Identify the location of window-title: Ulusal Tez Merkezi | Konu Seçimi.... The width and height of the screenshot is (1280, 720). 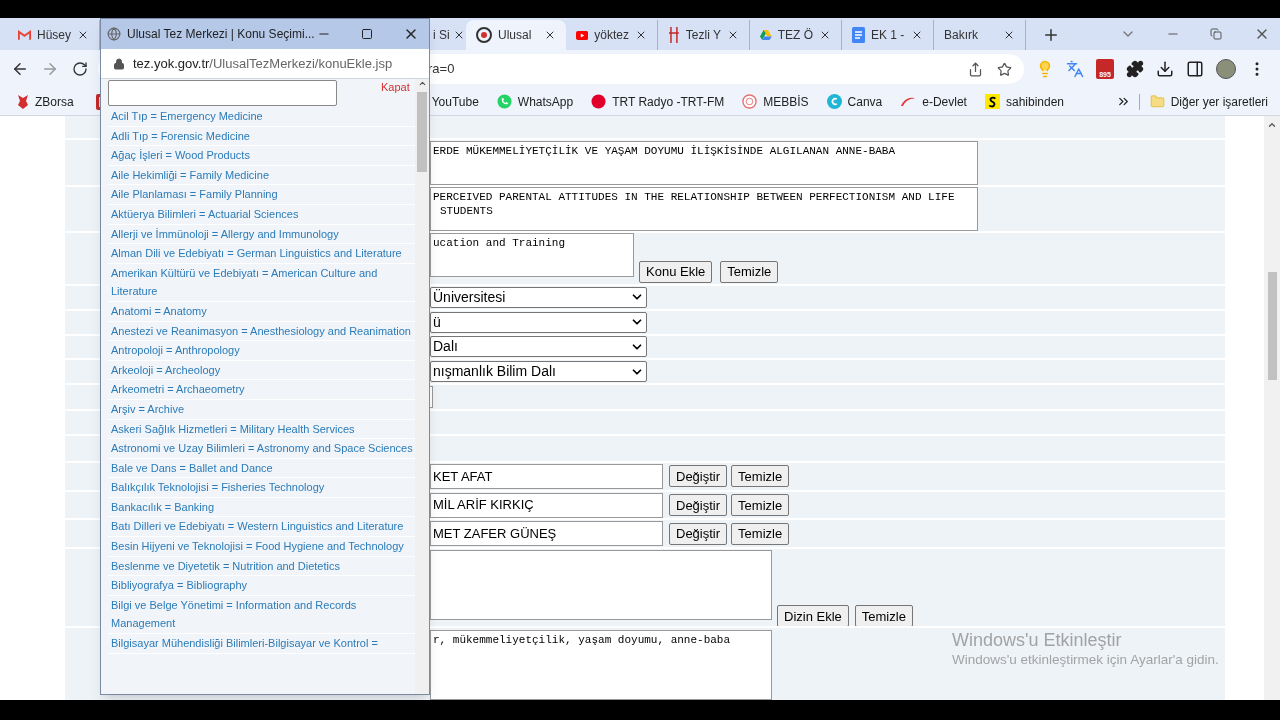
(221, 34).